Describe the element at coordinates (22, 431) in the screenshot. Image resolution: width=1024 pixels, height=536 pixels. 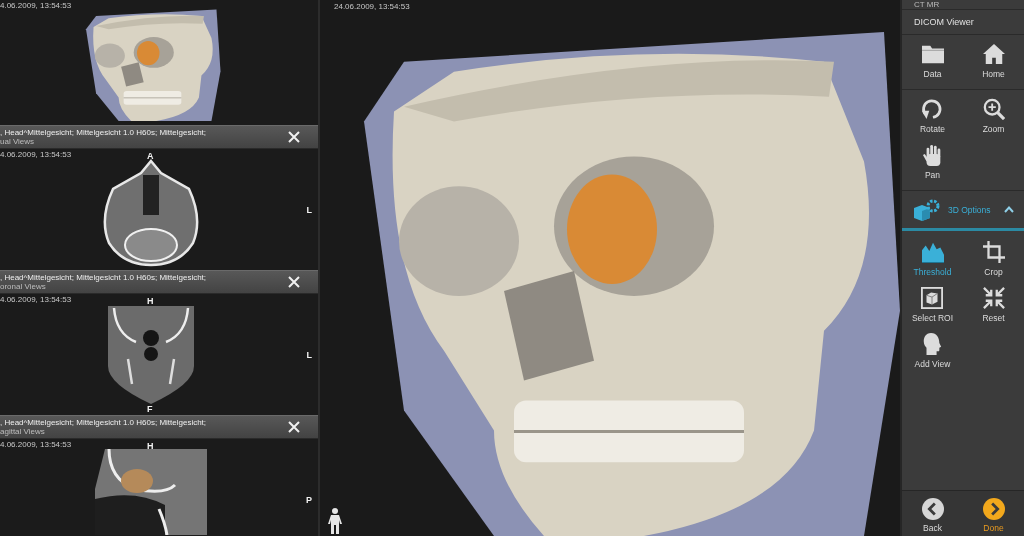
I see `view-name: agittal Views` at that location.